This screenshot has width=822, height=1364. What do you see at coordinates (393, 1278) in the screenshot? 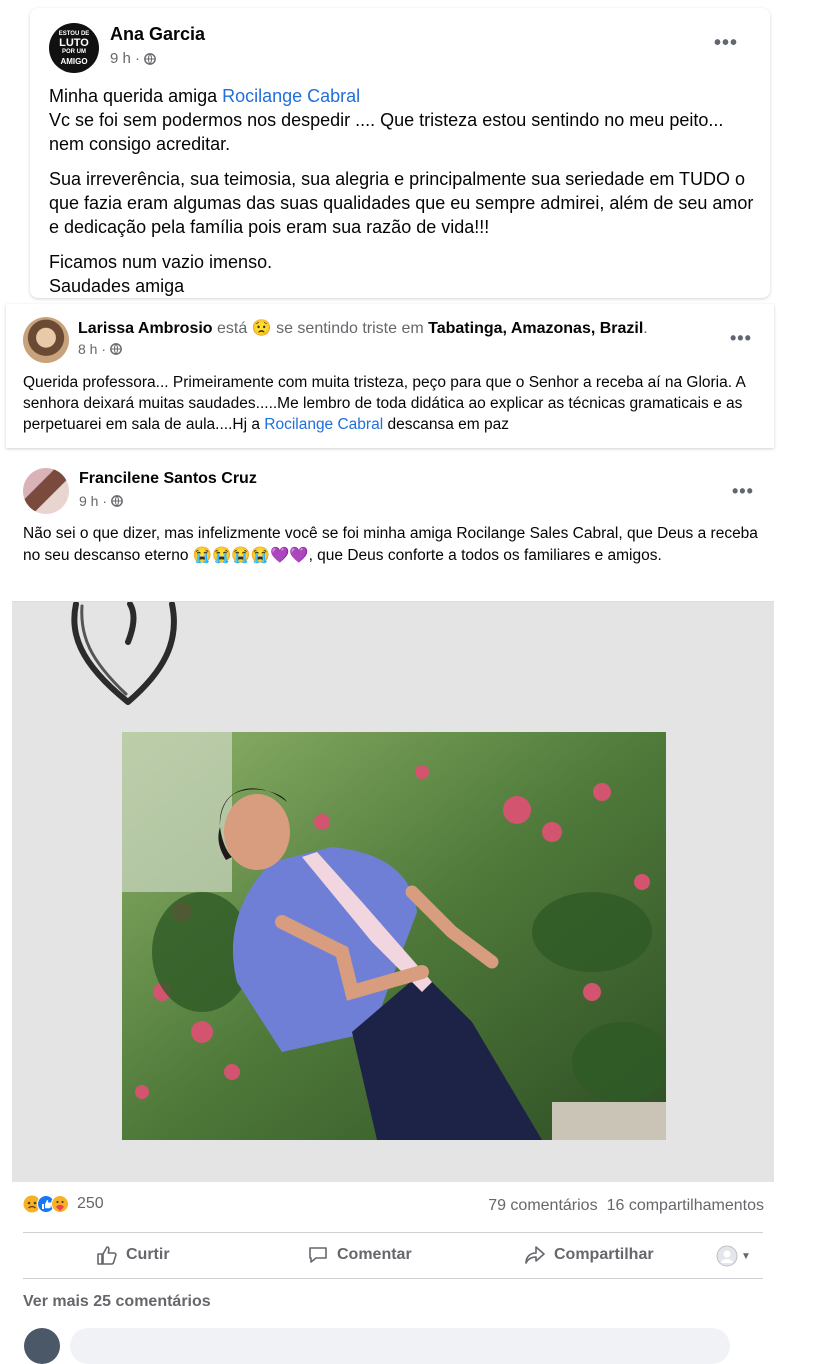
I see `comments-divider` at bounding box center [393, 1278].